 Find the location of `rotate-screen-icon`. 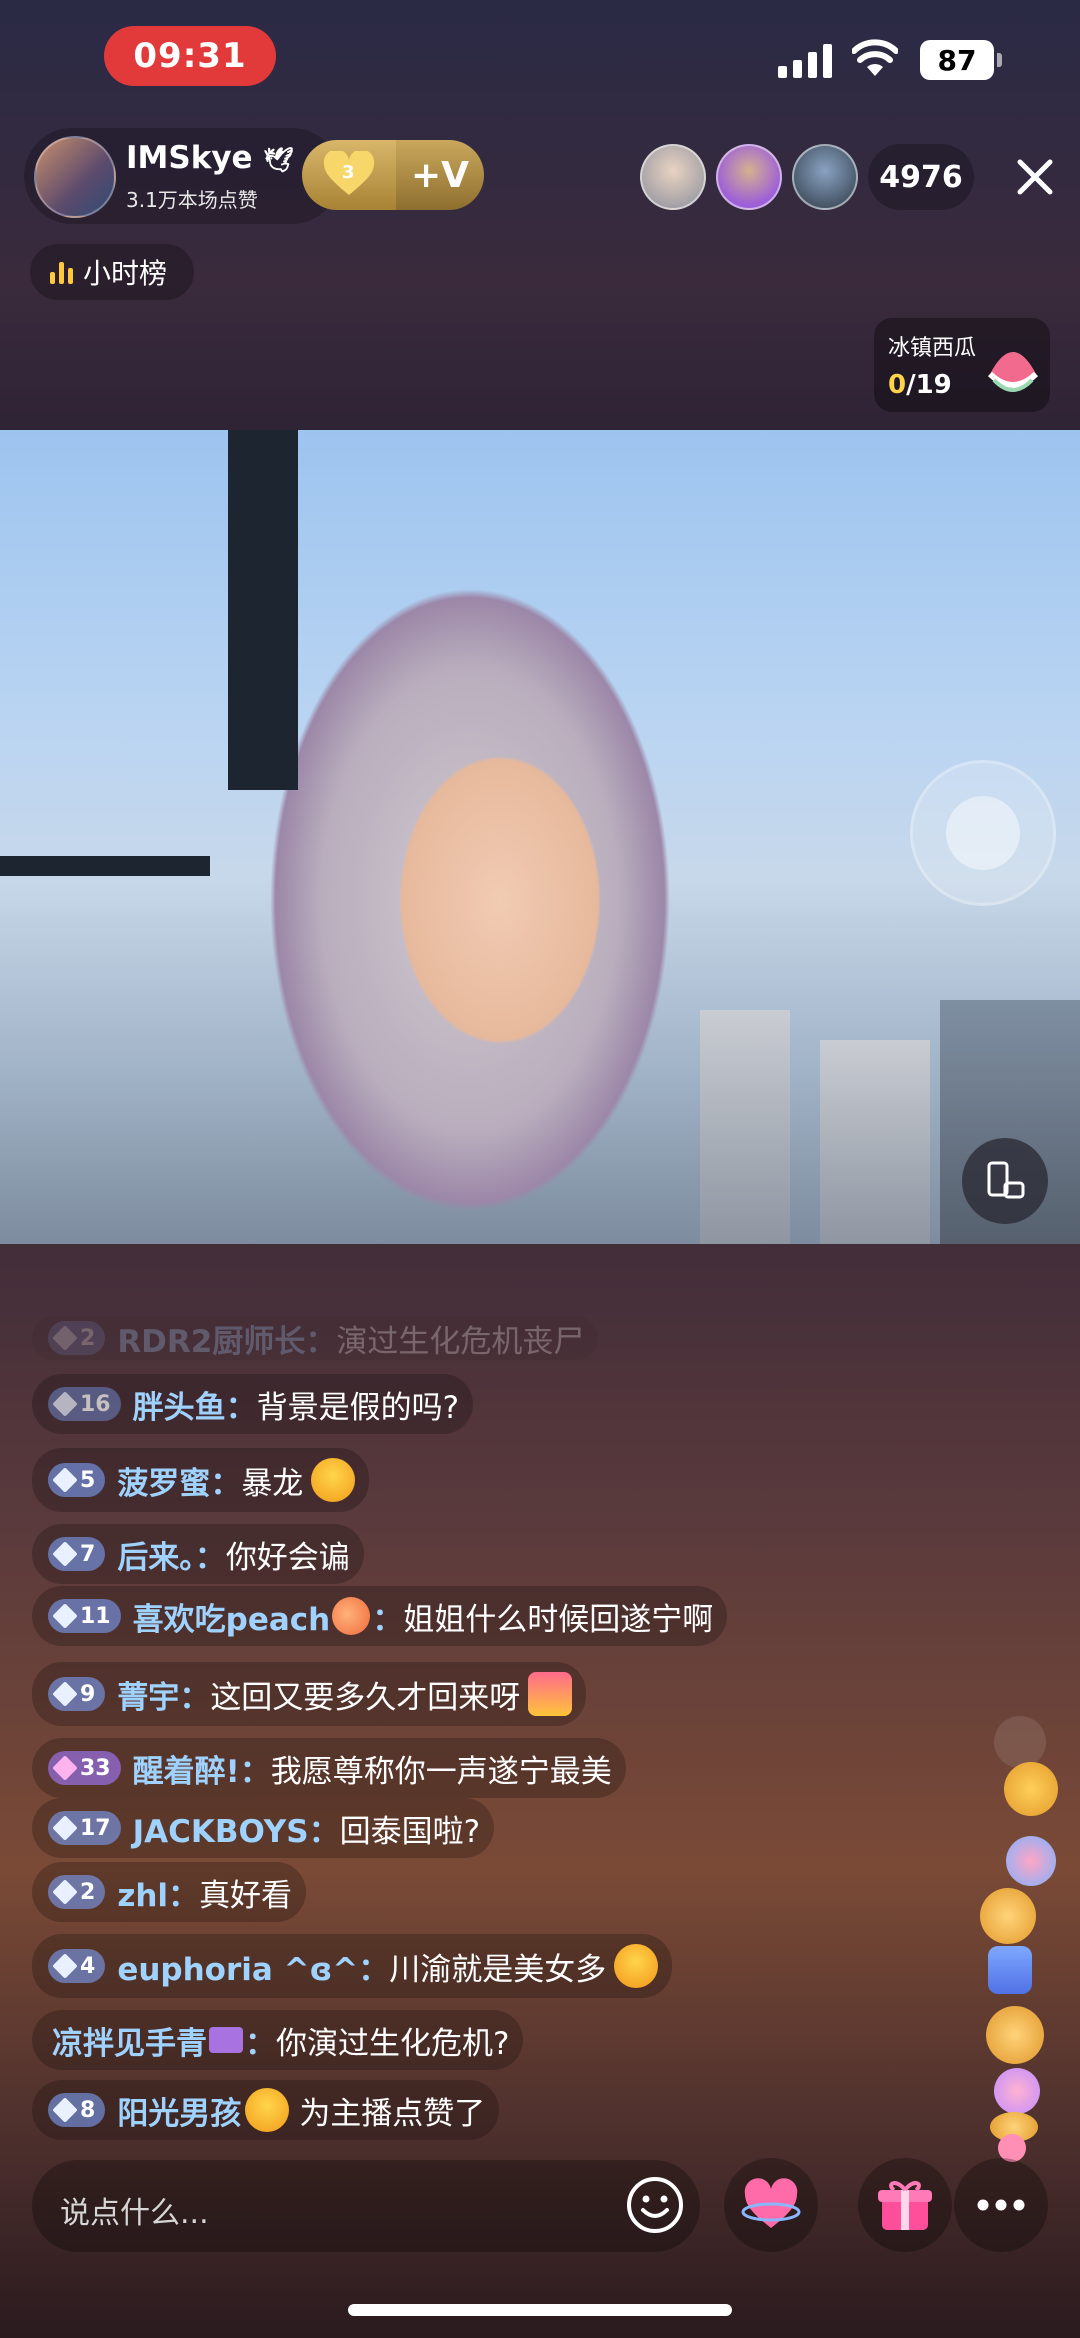

rotate-screen-icon is located at coordinates (1005, 1181).